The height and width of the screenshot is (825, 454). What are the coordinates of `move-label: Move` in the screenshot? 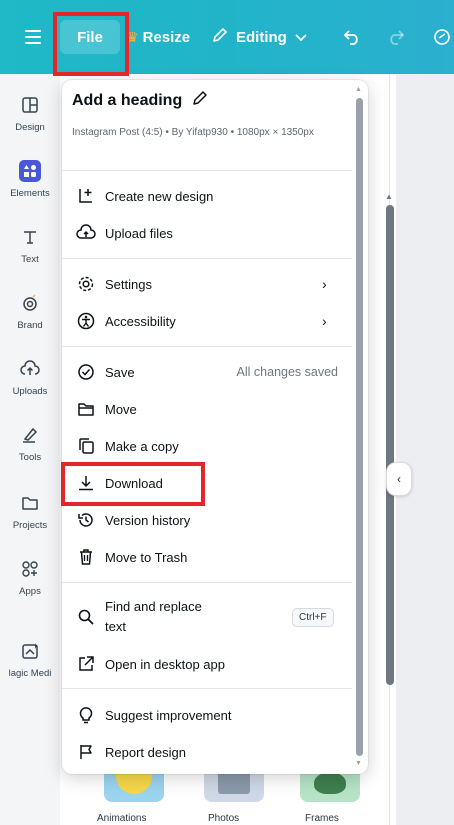 It's located at (121, 409).